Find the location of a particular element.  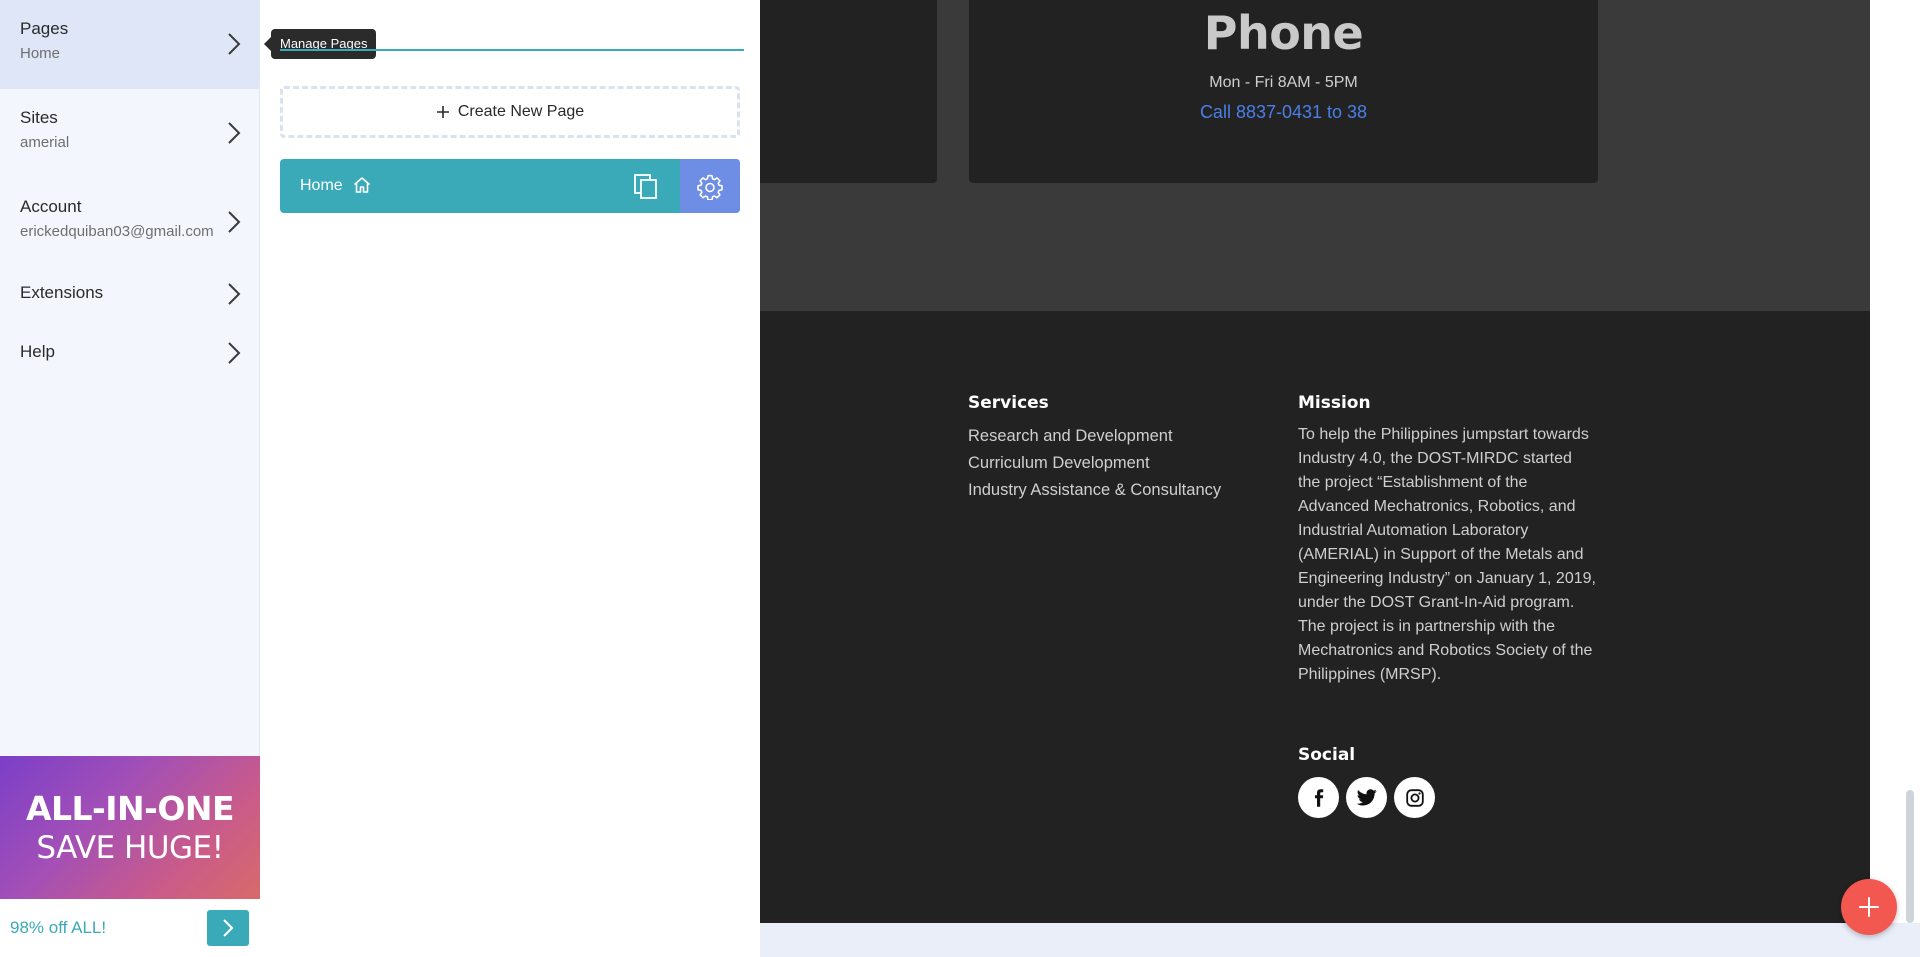

social-heading: Social is located at coordinates (1327, 755).